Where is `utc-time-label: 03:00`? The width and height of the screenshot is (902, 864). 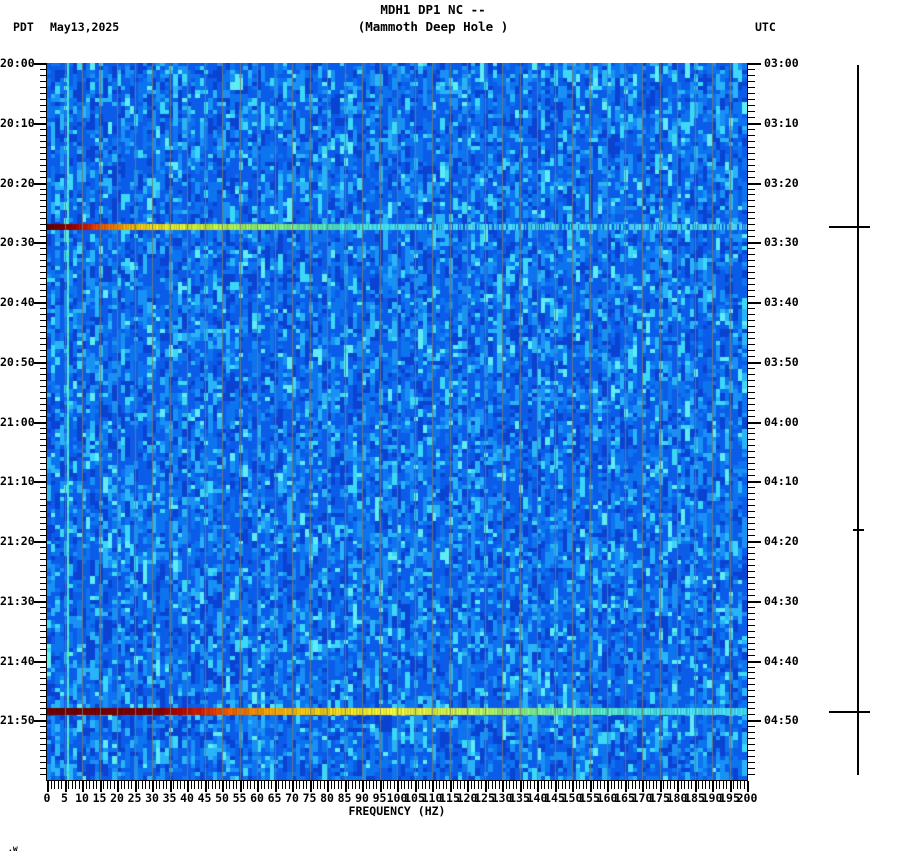
utc-time-label: 03:00 is located at coordinates (781, 63).